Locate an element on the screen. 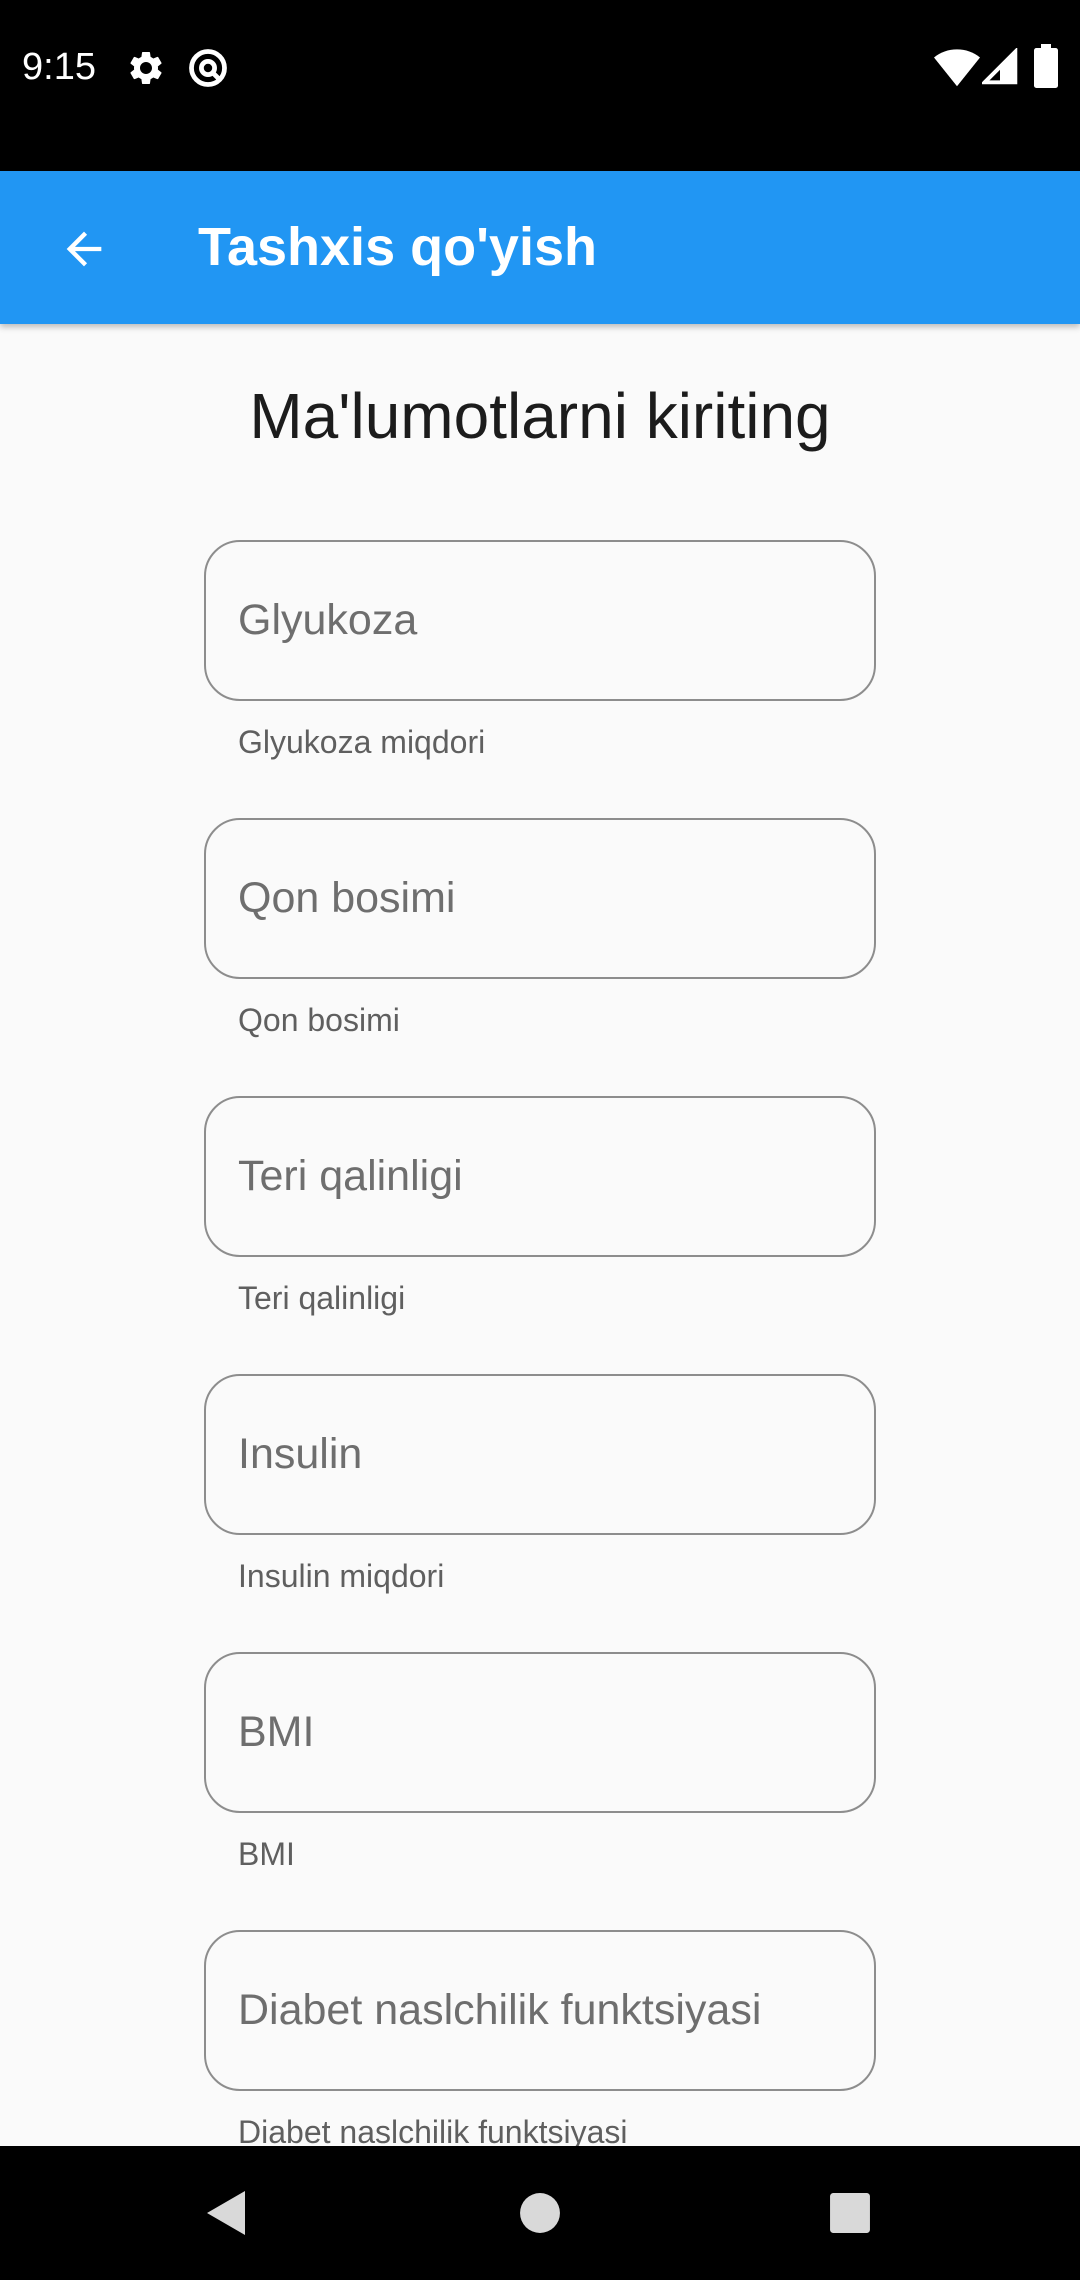  recents-square-icon is located at coordinates (850, 2213).